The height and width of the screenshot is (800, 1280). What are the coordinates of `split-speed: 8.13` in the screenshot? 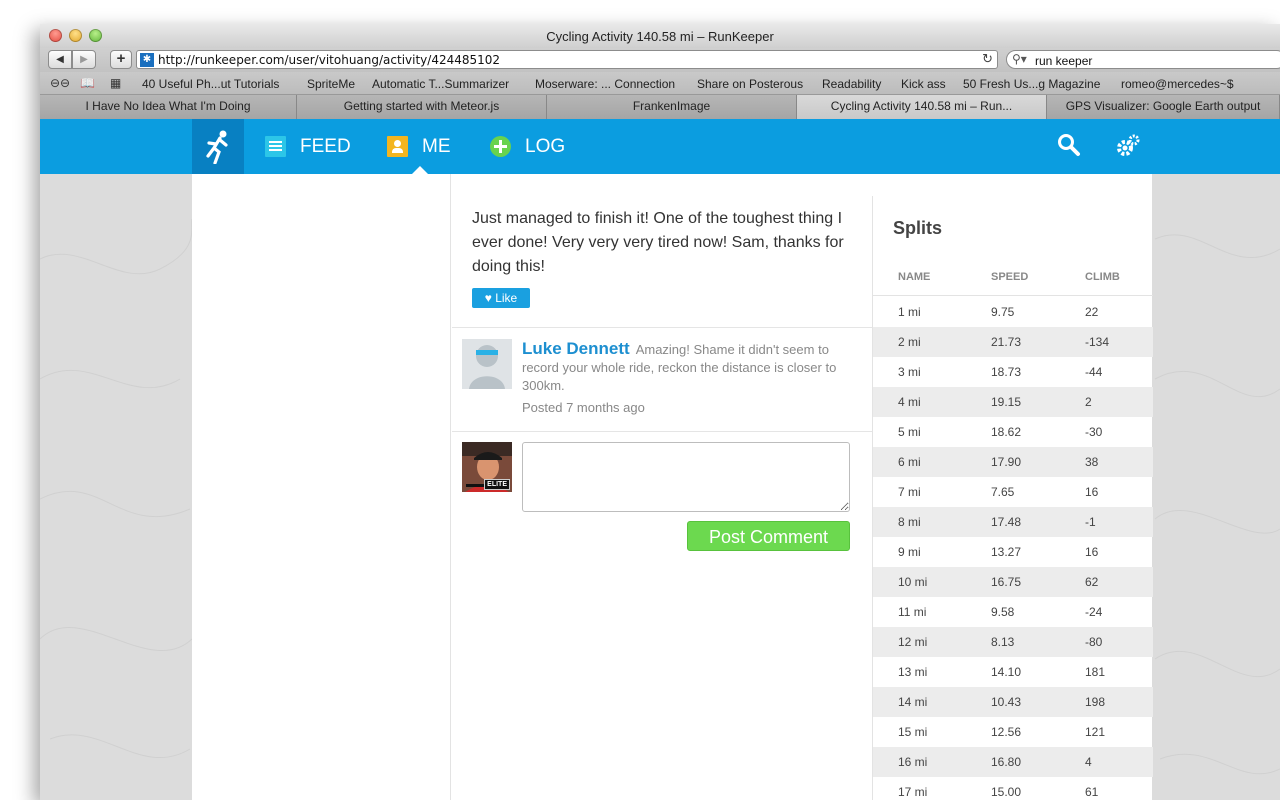 It's located at (1003, 642).